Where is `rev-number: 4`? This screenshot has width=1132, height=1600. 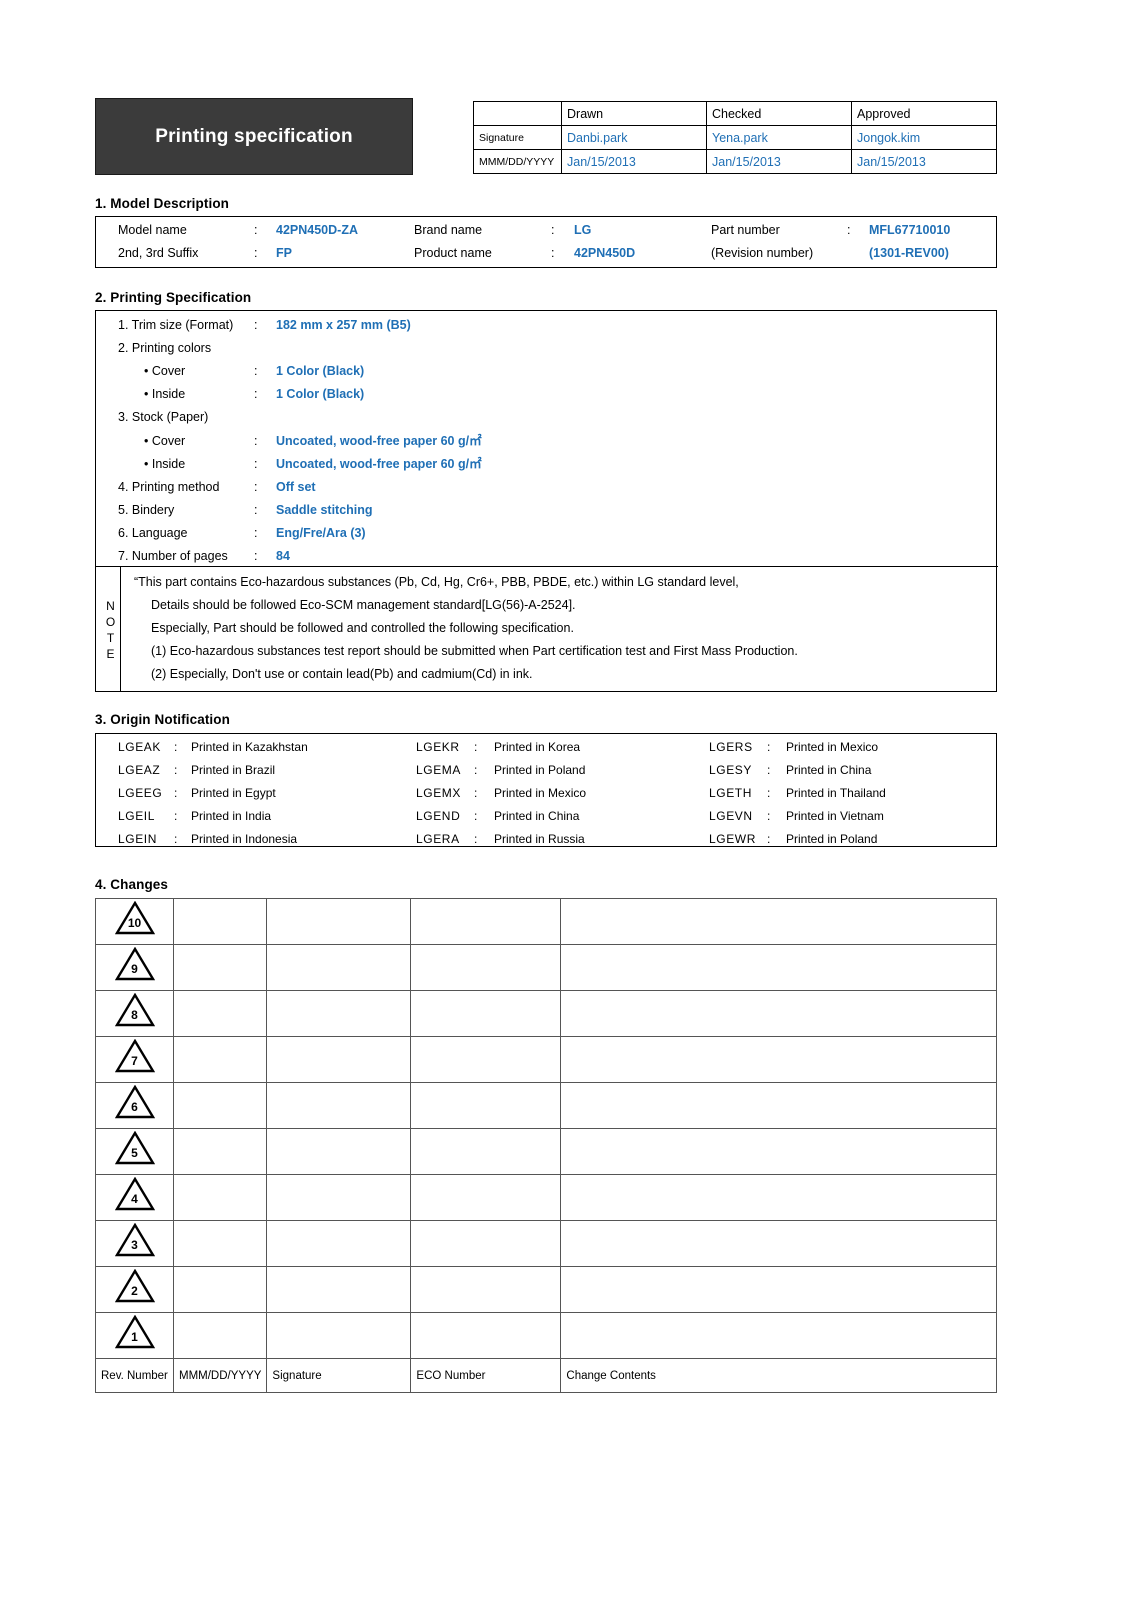 rev-number: 4 is located at coordinates (134, 1199).